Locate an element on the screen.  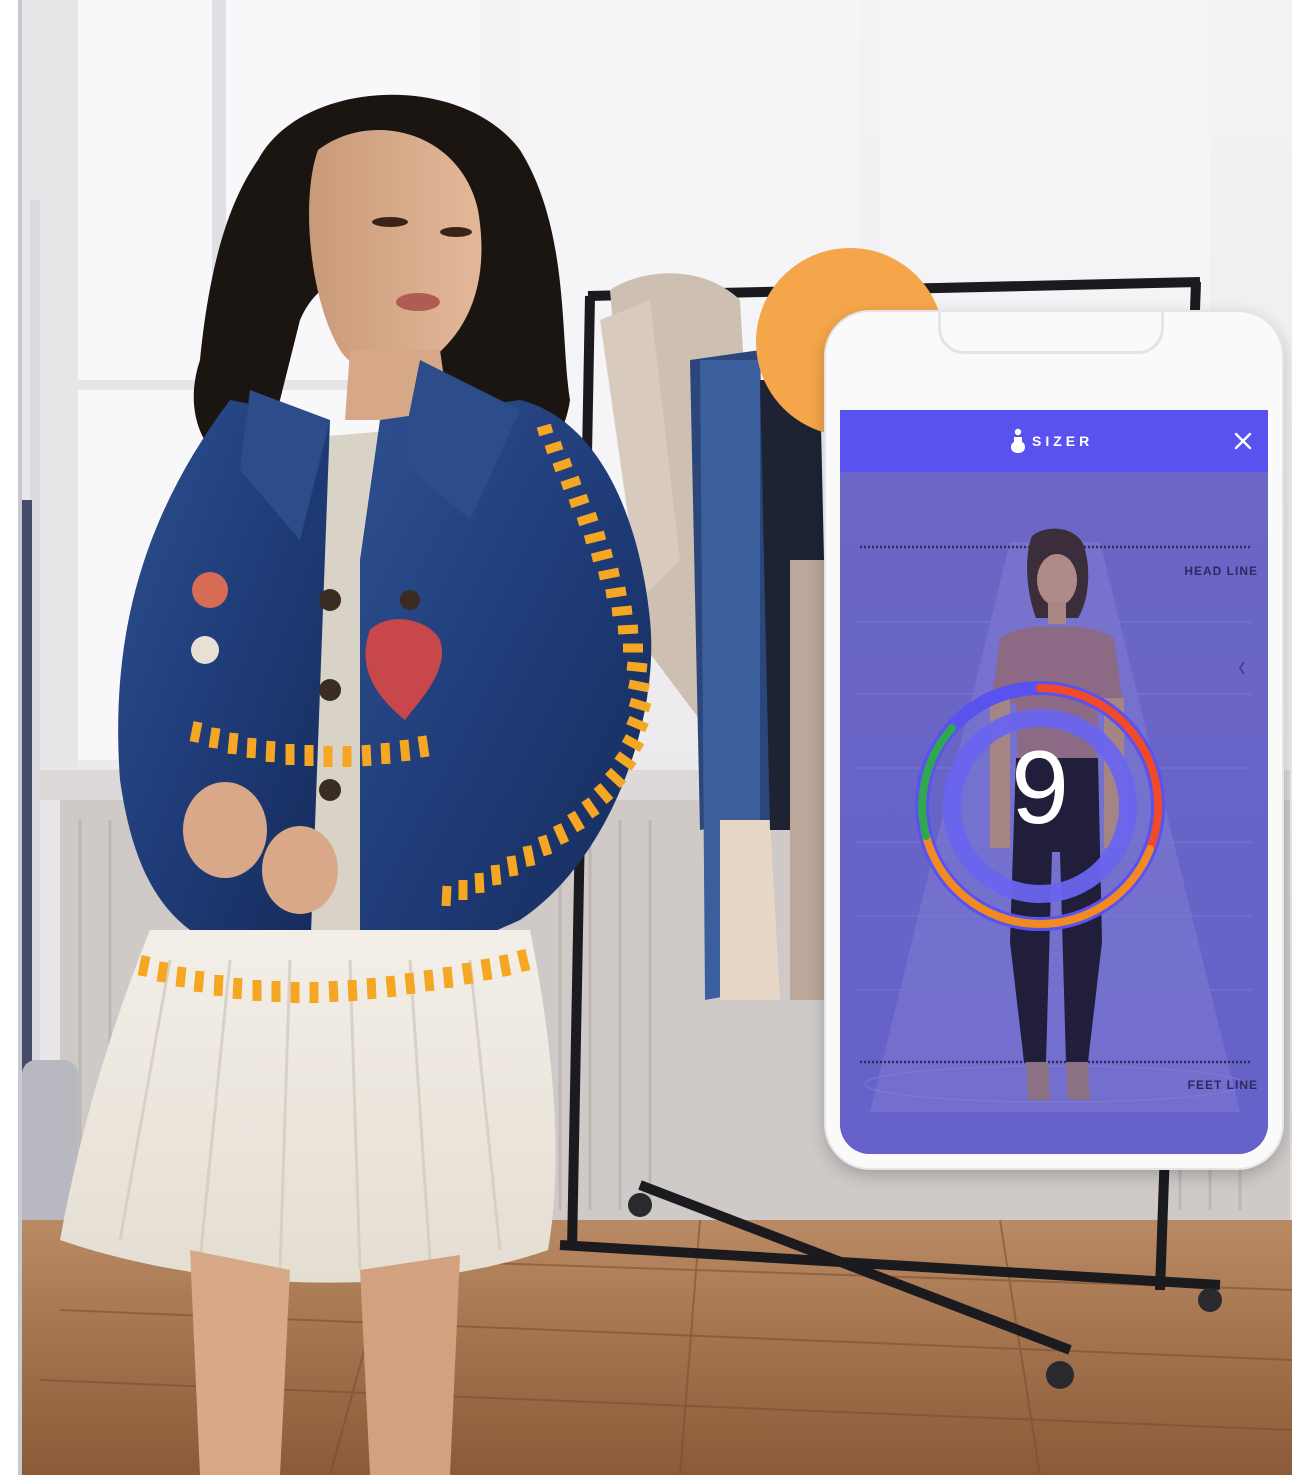
head-line-label: HEAD LINE is located at coordinates (1221, 571).